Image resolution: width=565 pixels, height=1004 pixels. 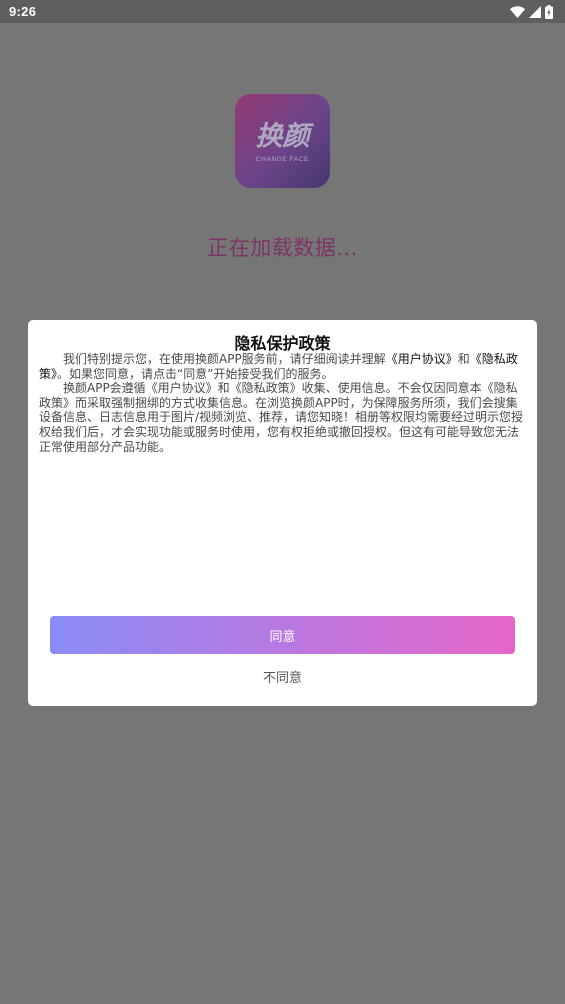 What do you see at coordinates (195, 373) in the screenshot?
I see `paragraph-text: 。如果您同意，请点击“同意”开始接受我们的服务。` at bounding box center [195, 373].